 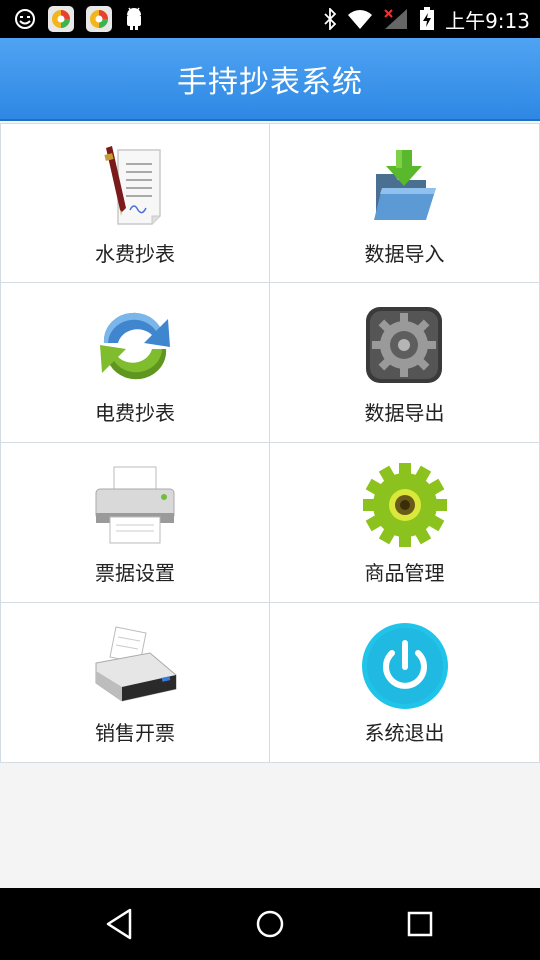 I want to click on back-icon, so click(x=120, y=924).